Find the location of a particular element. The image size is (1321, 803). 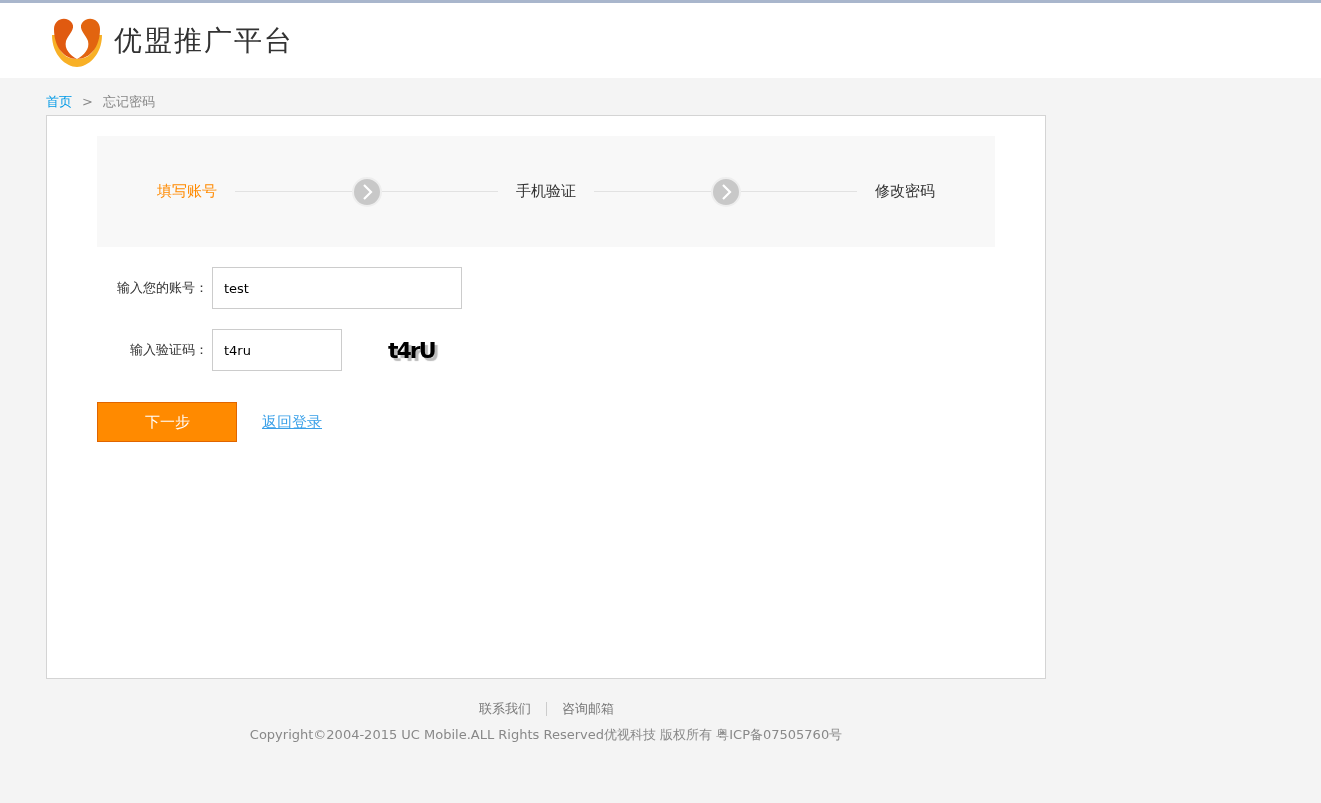

field-label: 输入验证码： is located at coordinates (169, 350).